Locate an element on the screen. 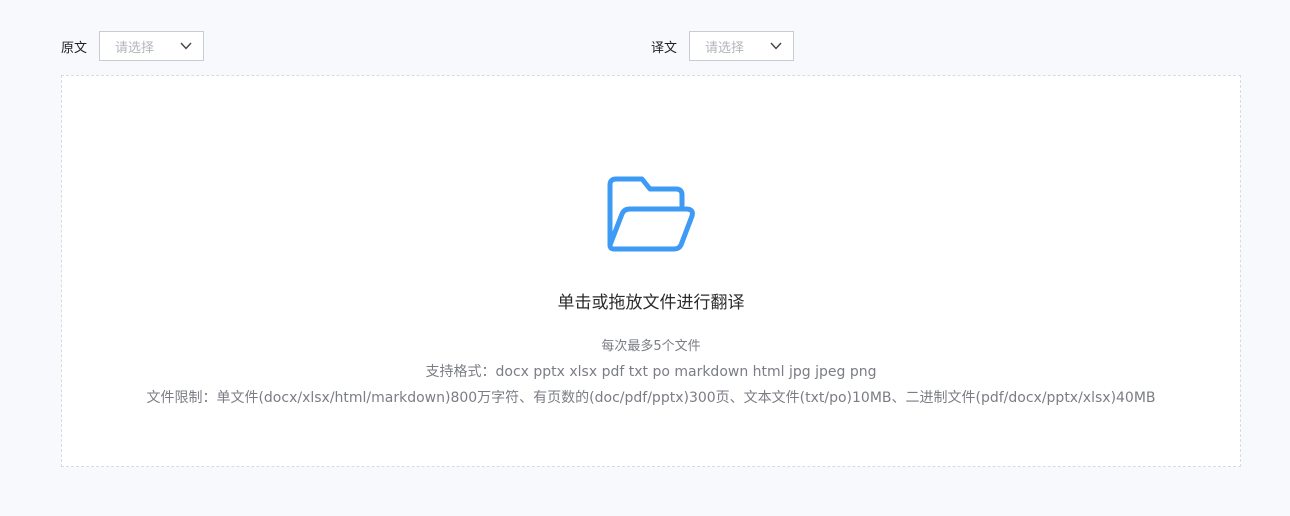 The width and height of the screenshot is (1290, 516). drop-zone-title: 单击或拖放文件进行翻译 is located at coordinates (651, 303).